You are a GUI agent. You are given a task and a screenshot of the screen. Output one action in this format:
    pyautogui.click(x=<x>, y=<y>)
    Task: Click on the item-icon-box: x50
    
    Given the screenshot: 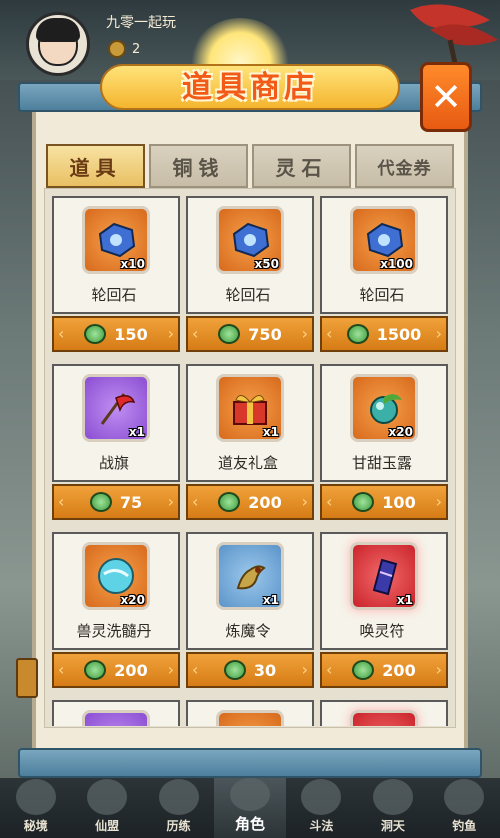 What is the action you would take?
    pyautogui.click(x=250, y=240)
    